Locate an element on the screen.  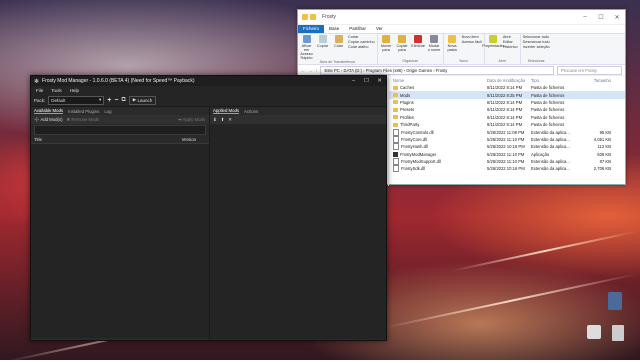
tab-log: Log is located at coordinates (107, 111).